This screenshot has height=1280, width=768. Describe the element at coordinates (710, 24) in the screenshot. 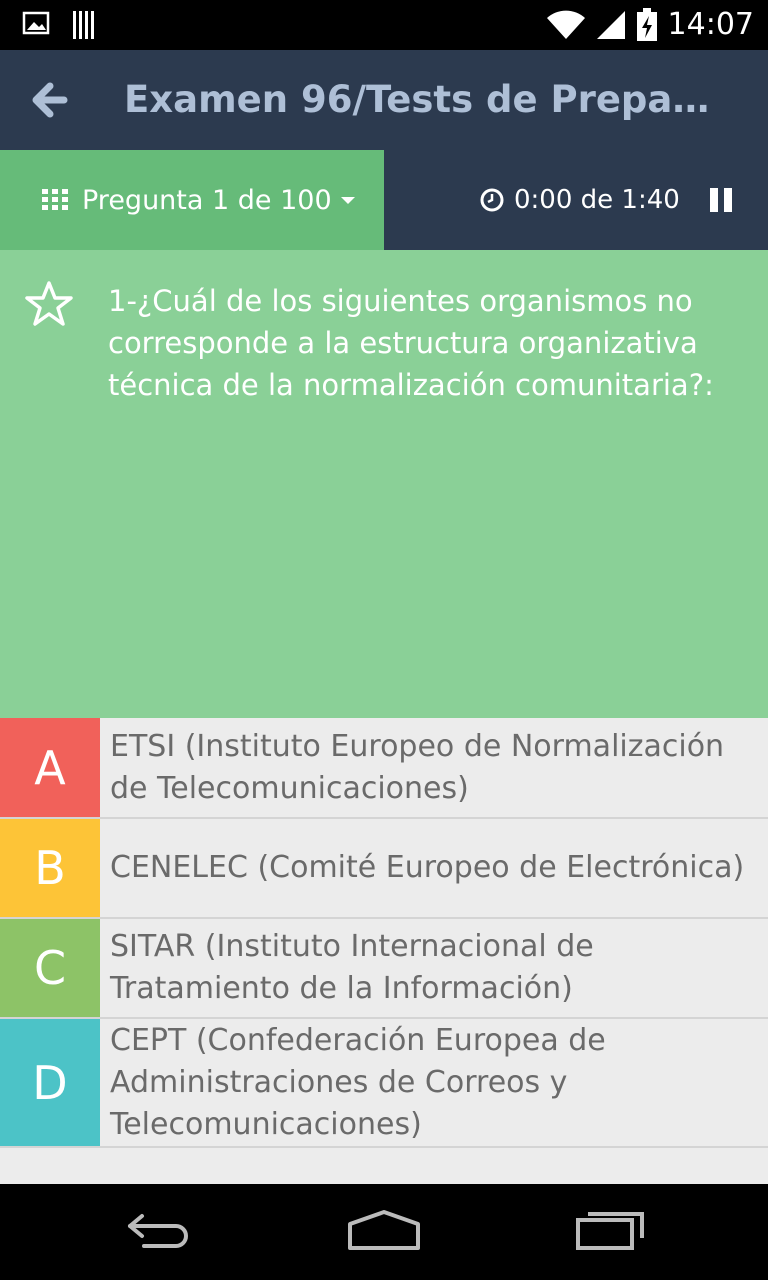

I see `status-time: 14:07` at that location.